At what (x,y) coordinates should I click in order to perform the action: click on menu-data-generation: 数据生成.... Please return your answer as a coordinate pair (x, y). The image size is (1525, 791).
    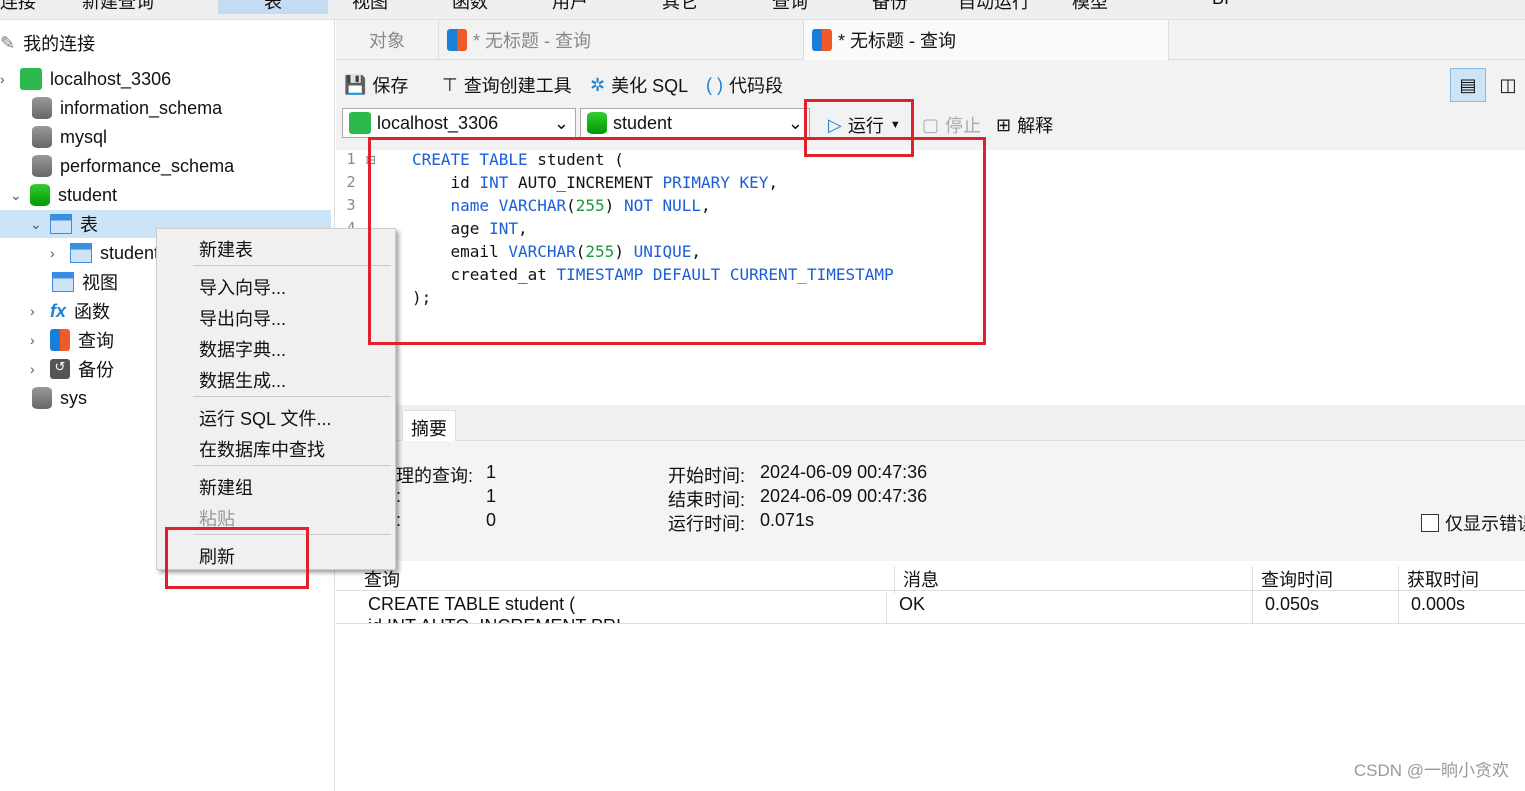
    Looking at the image, I should click on (242, 380).